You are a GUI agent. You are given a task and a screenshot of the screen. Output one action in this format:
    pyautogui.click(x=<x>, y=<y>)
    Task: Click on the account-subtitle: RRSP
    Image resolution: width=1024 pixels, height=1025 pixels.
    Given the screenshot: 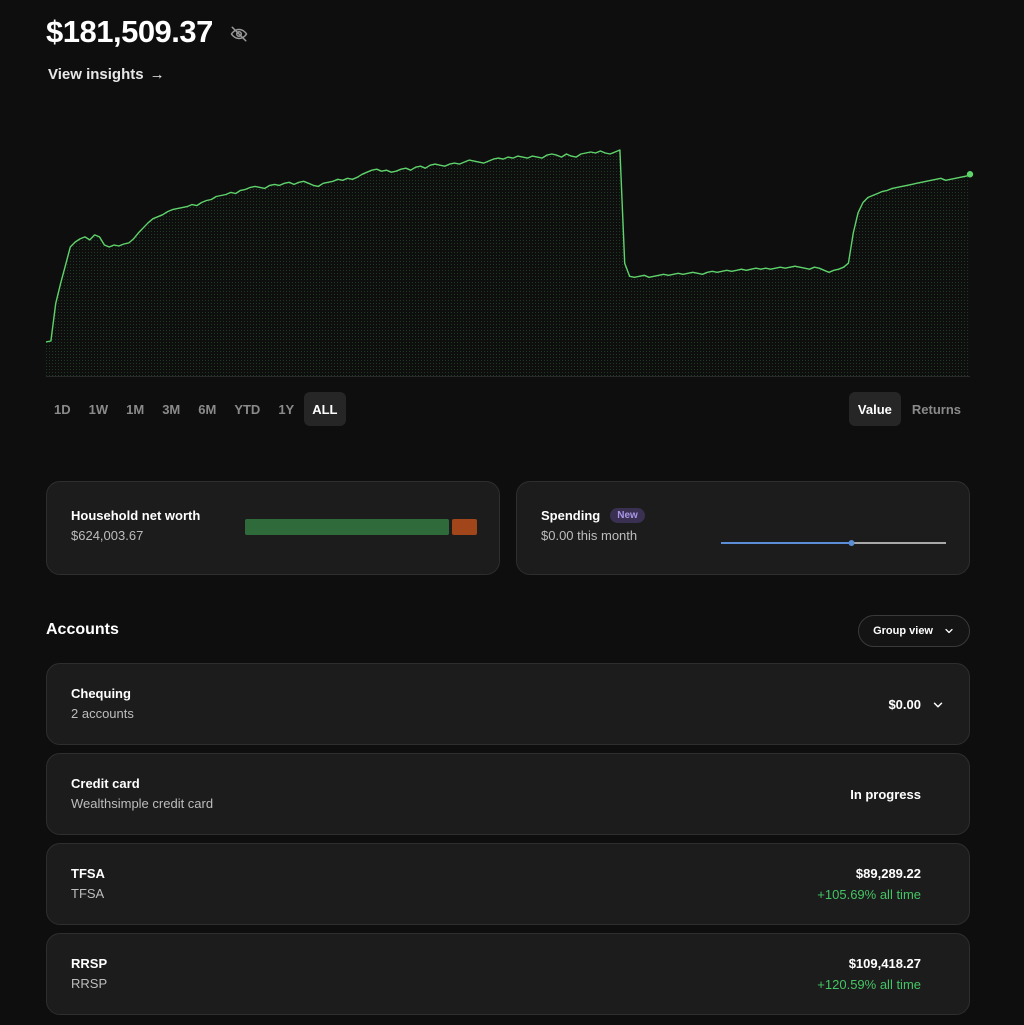 What is the action you would take?
    pyautogui.click(x=89, y=983)
    